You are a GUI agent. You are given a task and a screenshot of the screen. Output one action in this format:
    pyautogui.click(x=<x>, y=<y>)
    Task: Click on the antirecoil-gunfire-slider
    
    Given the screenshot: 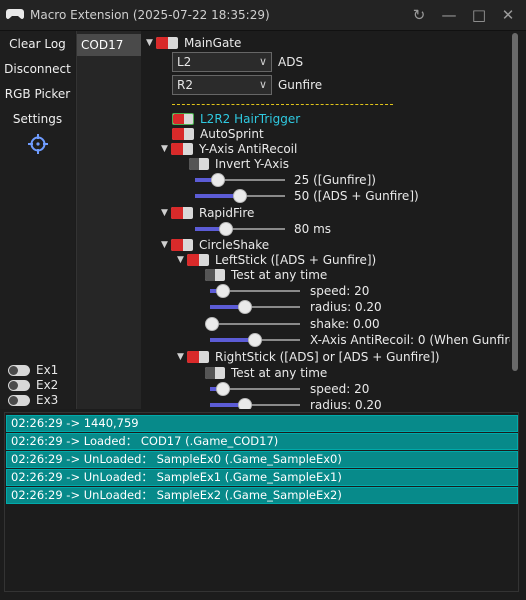 What is the action you would take?
    pyautogui.click(x=240, y=180)
    